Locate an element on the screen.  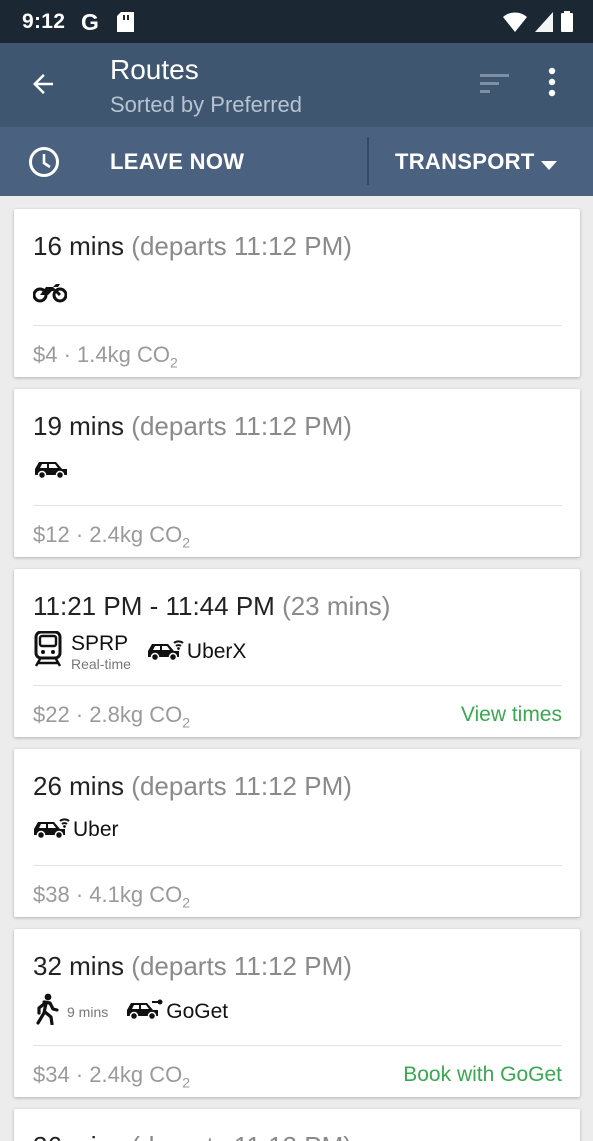
route-duration: 26 mins is located at coordinates (79, 786).